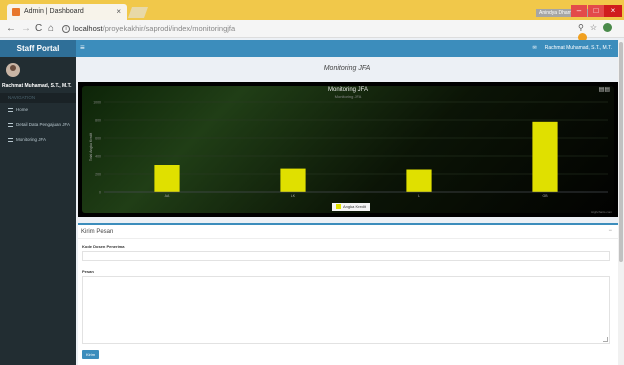 The height and width of the screenshot is (365, 624). I want to click on message-label: Pesan, so click(88, 271).